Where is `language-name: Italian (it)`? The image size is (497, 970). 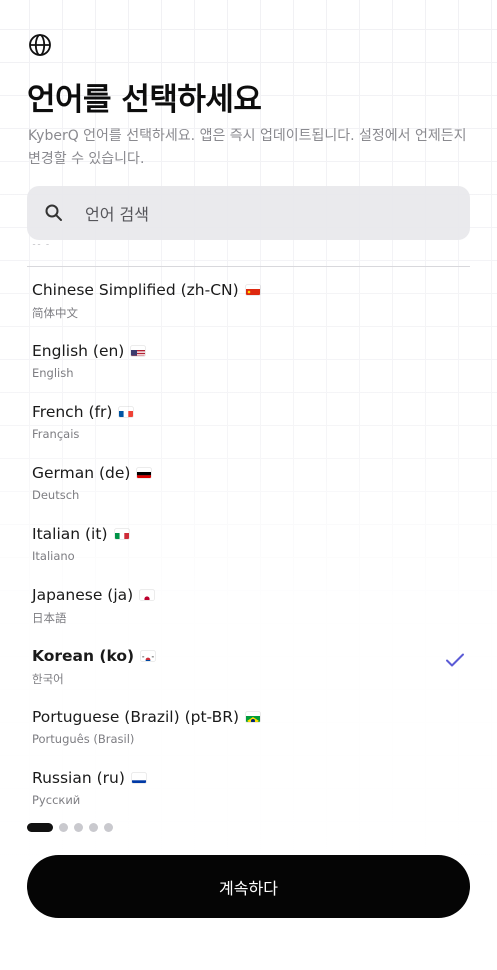
language-name: Italian (it) is located at coordinates (70, 534).